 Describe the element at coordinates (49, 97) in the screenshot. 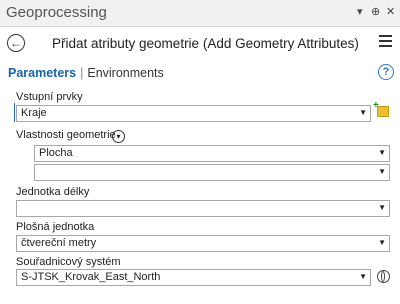

I see `input-features-label: Vstupní prvky` at that location.